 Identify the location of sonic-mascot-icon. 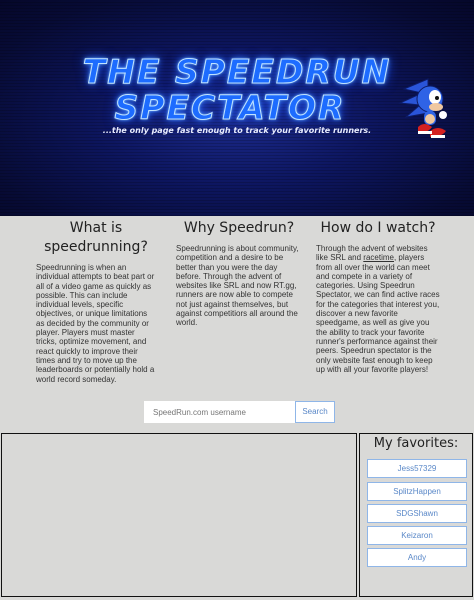
(422, 108).